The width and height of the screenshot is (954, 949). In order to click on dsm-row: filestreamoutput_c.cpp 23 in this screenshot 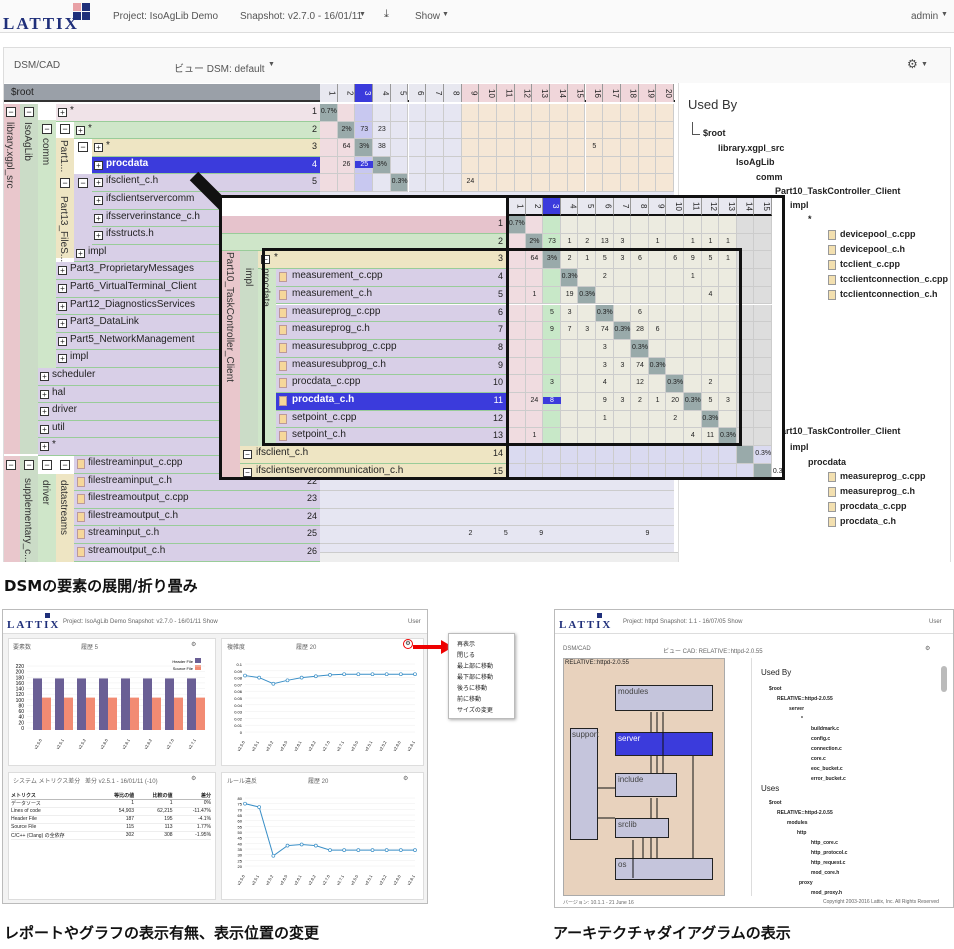, I will do `click(197, 500)`.